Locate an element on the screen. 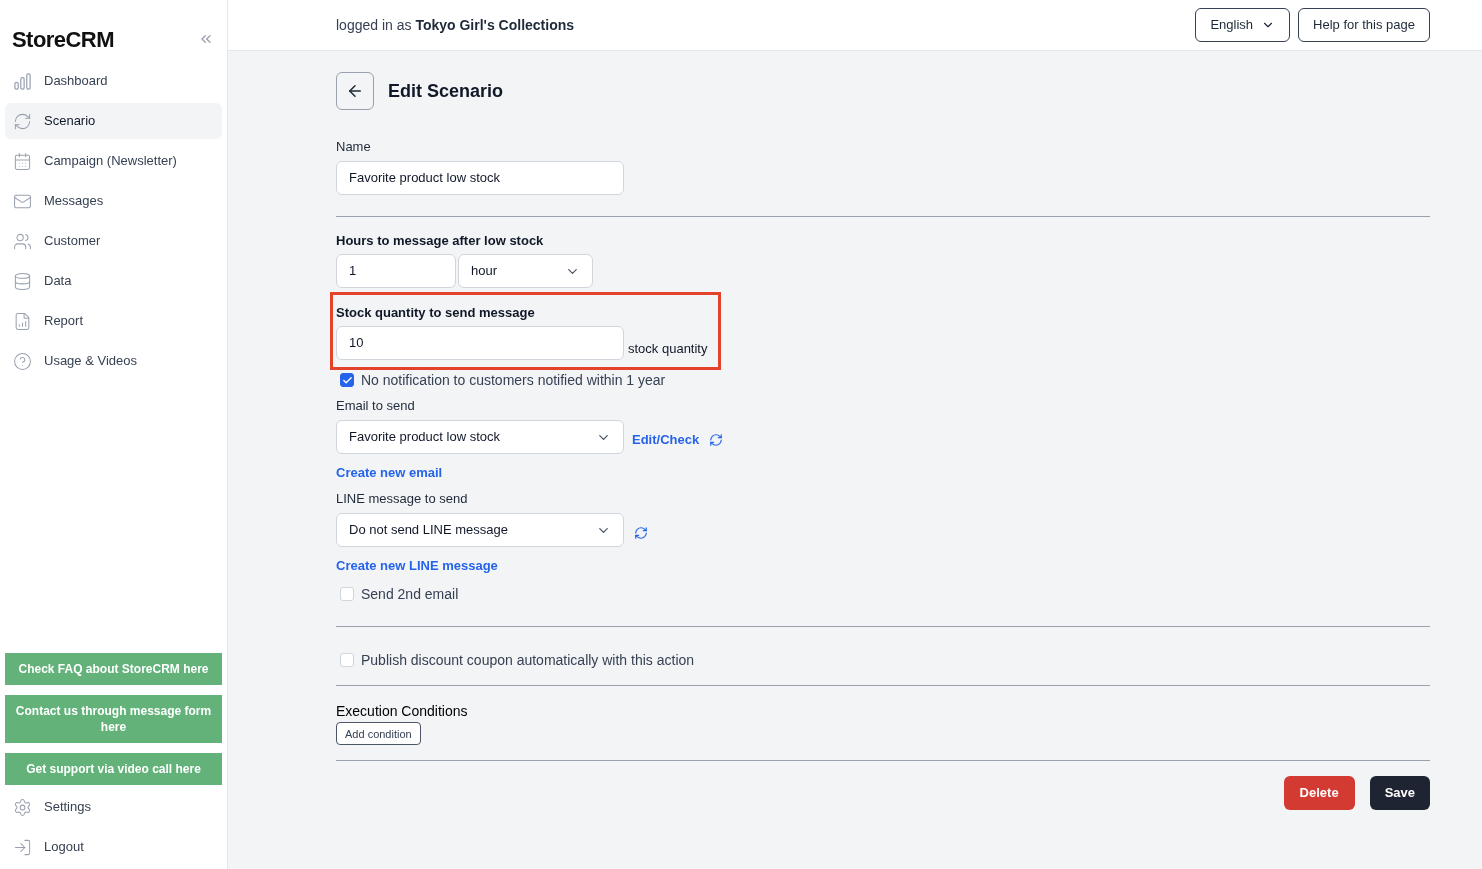 Image resolution: width=1482 pixels, height=869 pixels. help-icon is located at coordinates (22, 361).